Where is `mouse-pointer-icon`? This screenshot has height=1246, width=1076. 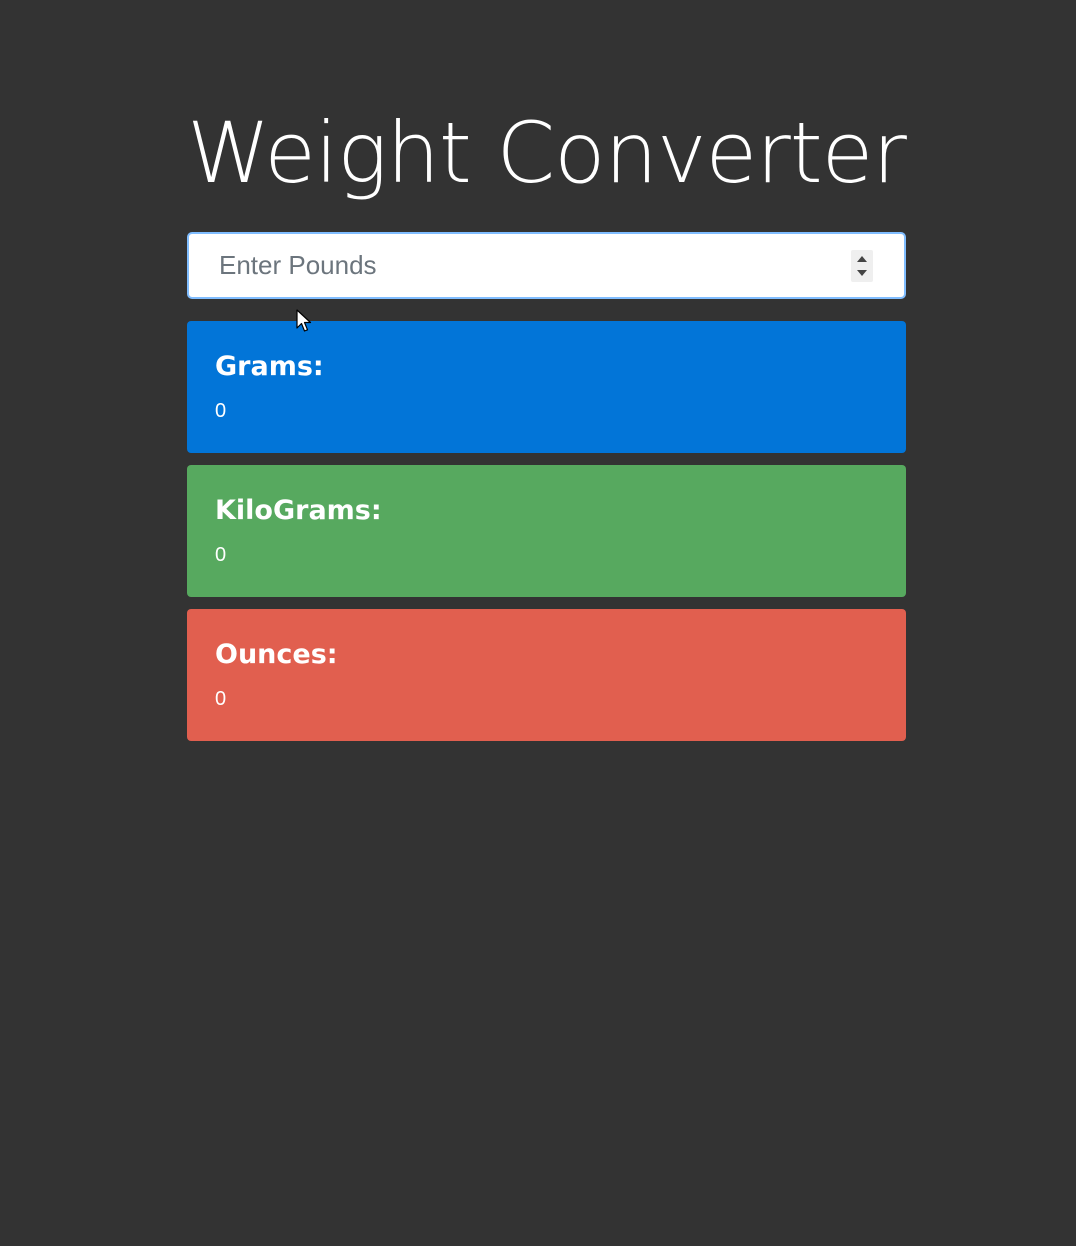 mouse-pointer-icon is located at coordinates (304, 320).